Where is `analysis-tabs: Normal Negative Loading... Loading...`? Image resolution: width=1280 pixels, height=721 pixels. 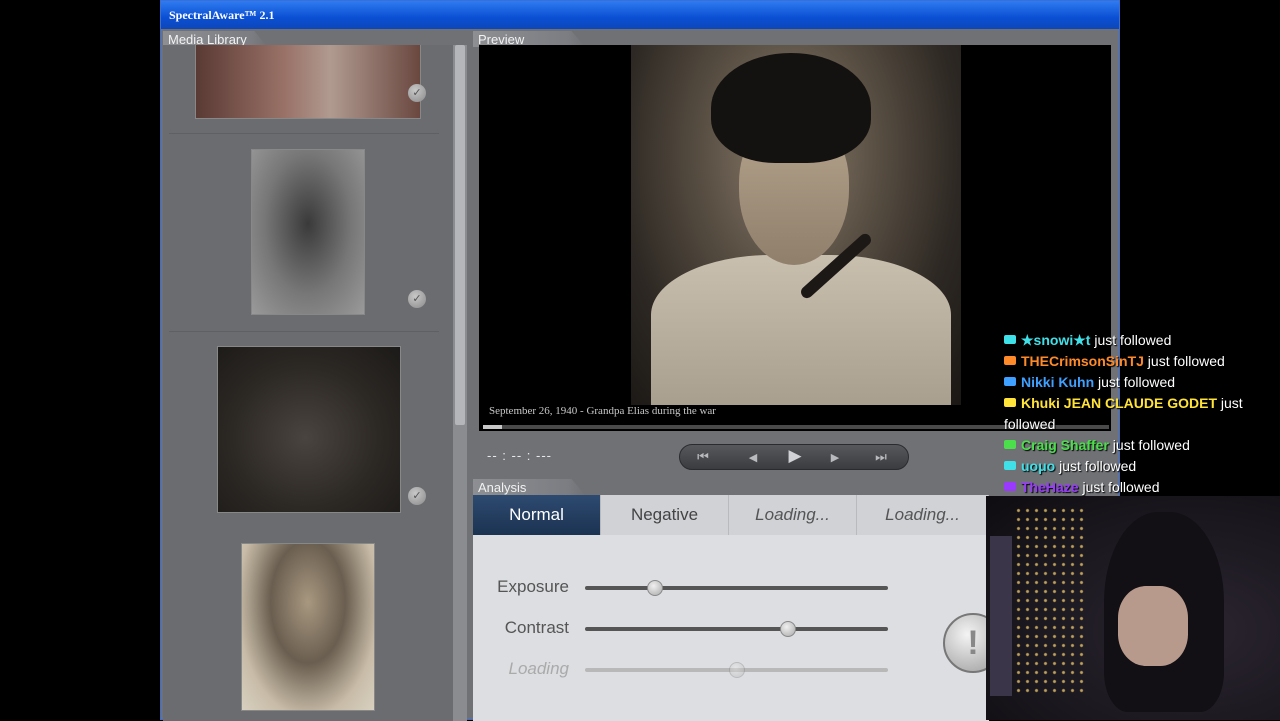 analysis-tabs: Normal Negative Loading... Loading... is located at coordinates (731, 515).